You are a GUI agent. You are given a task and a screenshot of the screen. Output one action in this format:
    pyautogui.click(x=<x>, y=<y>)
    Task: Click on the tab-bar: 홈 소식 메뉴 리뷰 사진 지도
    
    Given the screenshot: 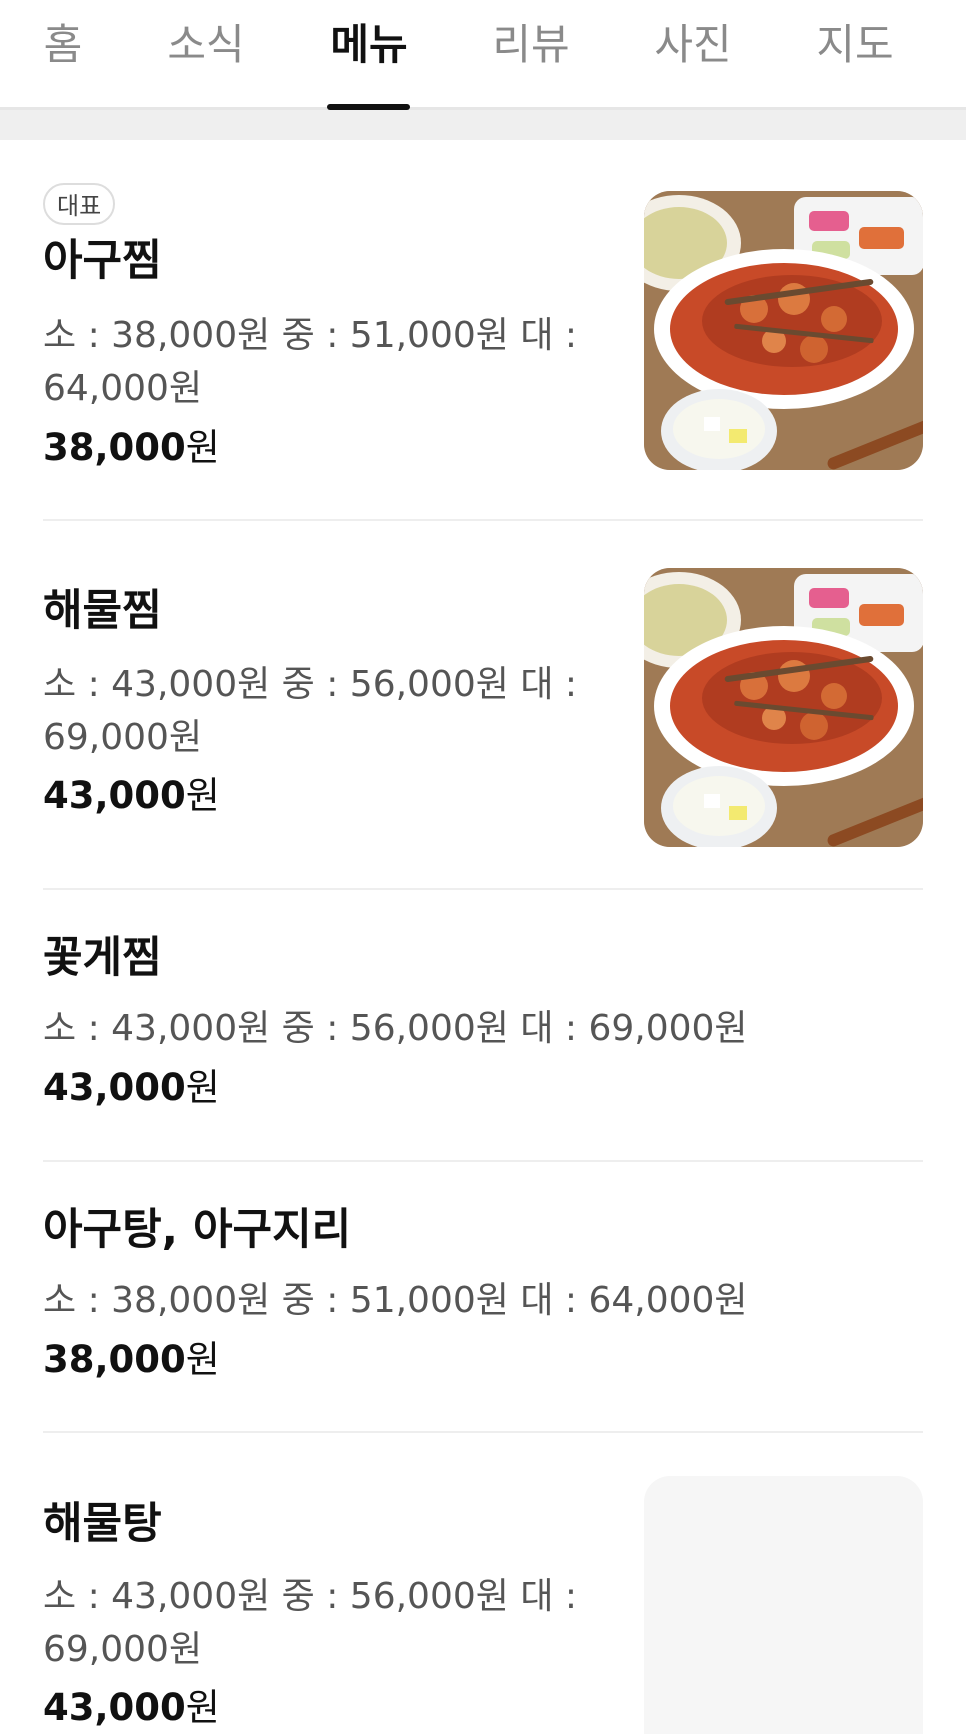 What is the action you would take?
    pyautogui.click(x=483, y=55)
    